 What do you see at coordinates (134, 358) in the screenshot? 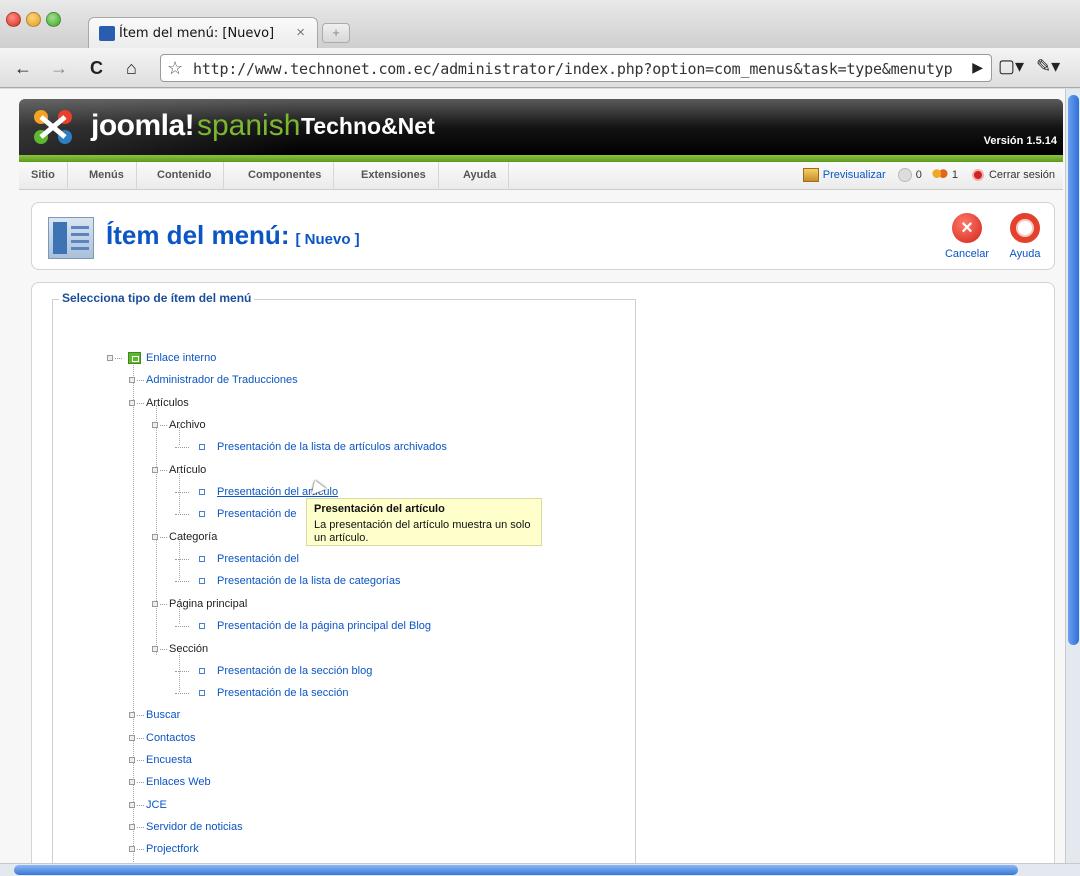
I see `folder-icon` at bounding box center [134, 358].